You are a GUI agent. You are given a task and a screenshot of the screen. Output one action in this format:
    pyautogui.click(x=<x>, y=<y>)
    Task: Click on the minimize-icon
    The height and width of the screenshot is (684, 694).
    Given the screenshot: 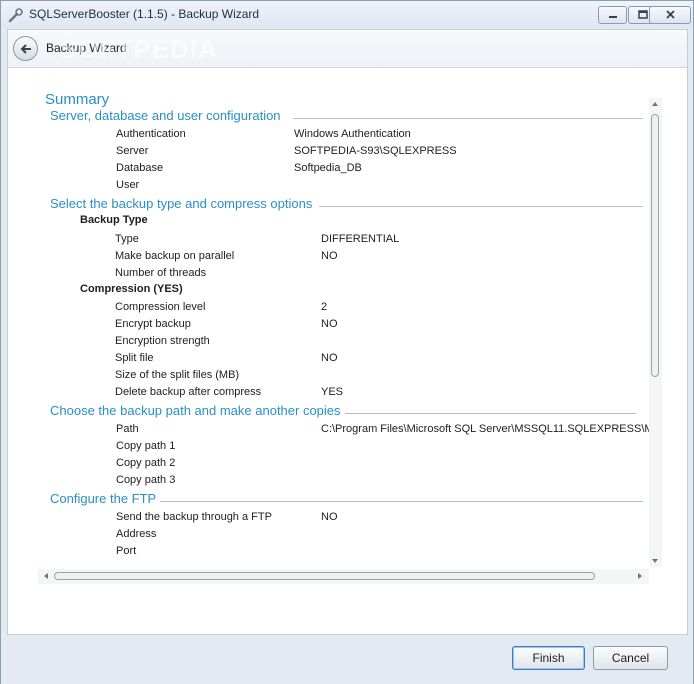 What is the action you would take?
    pyautogui.click(x=613, y=17)
    